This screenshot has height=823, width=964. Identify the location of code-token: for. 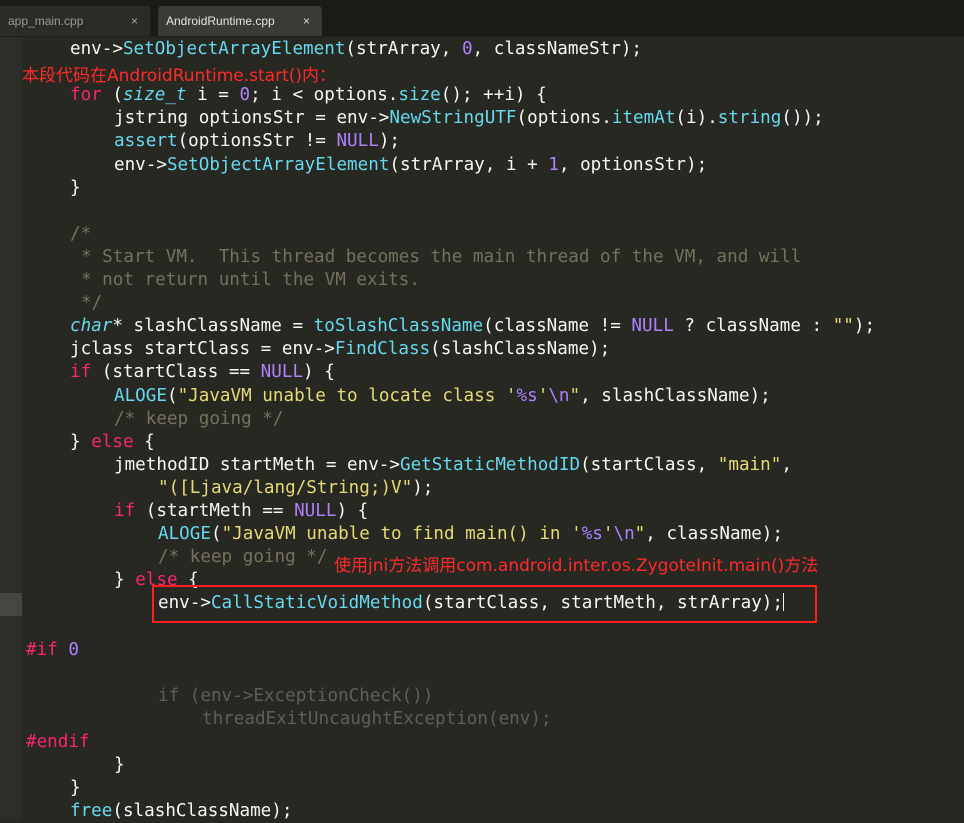
(86, 95).